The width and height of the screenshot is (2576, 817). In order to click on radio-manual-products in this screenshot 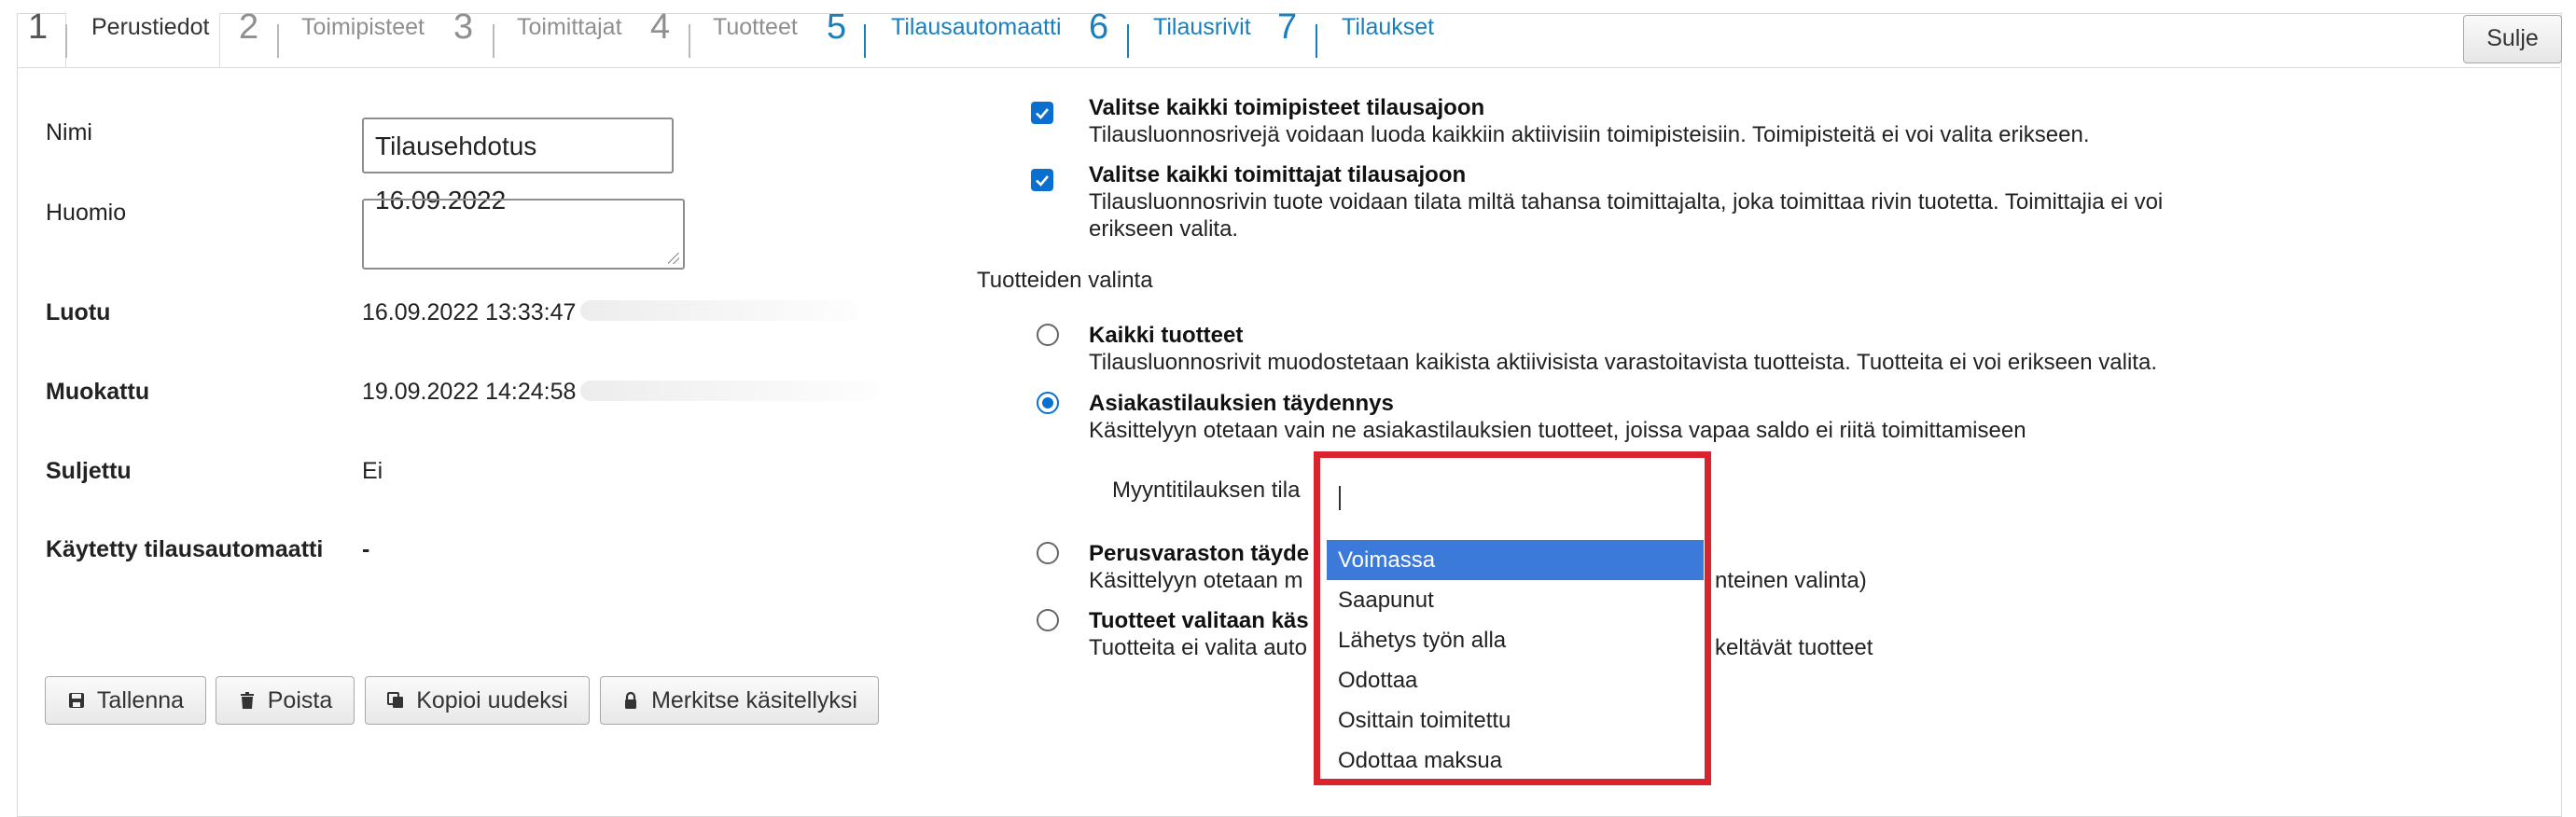, I will do `click(1048, 620)`.